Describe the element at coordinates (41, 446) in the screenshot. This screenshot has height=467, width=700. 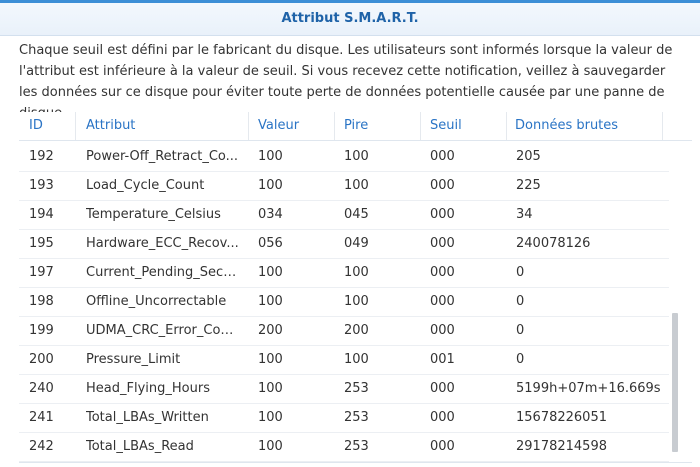
I see `row-id: 242` at that location.